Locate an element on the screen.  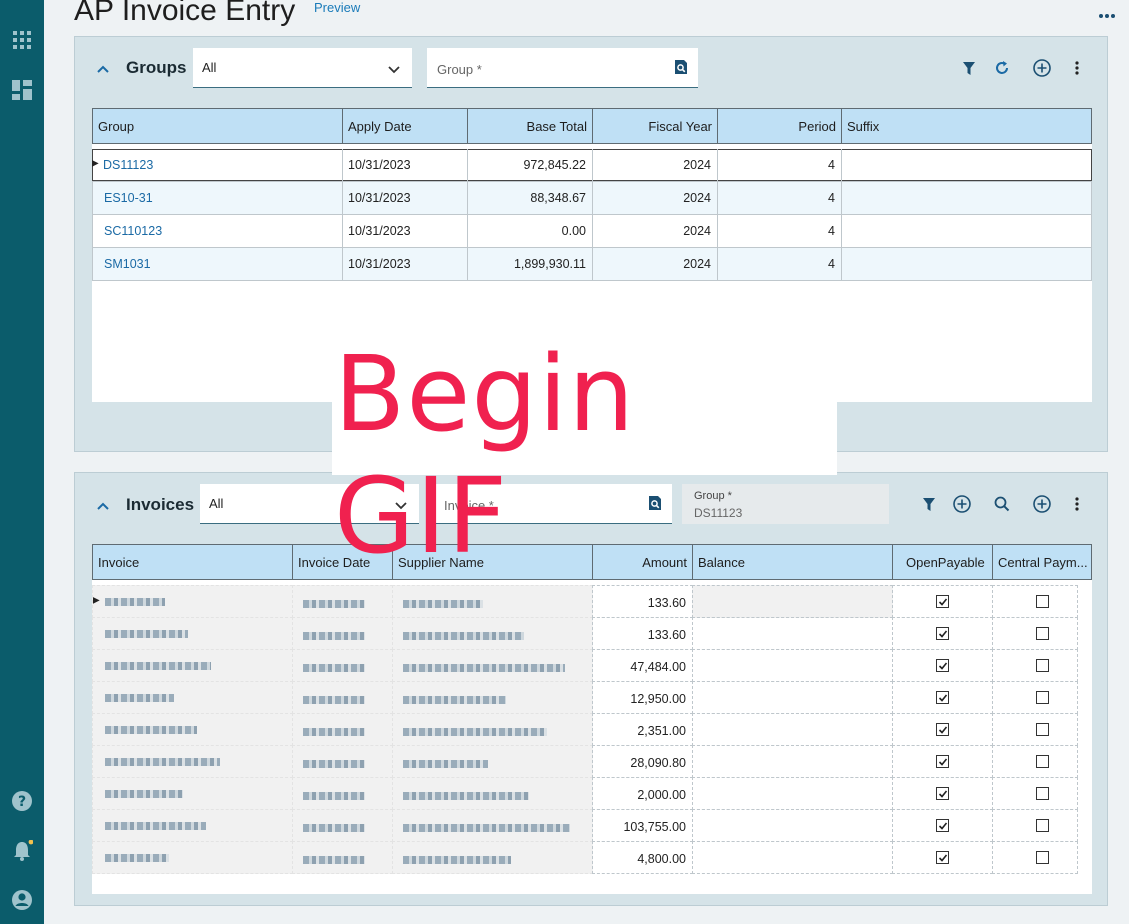
amount-value: 47,484.00 is located at coordinates (658, 667).